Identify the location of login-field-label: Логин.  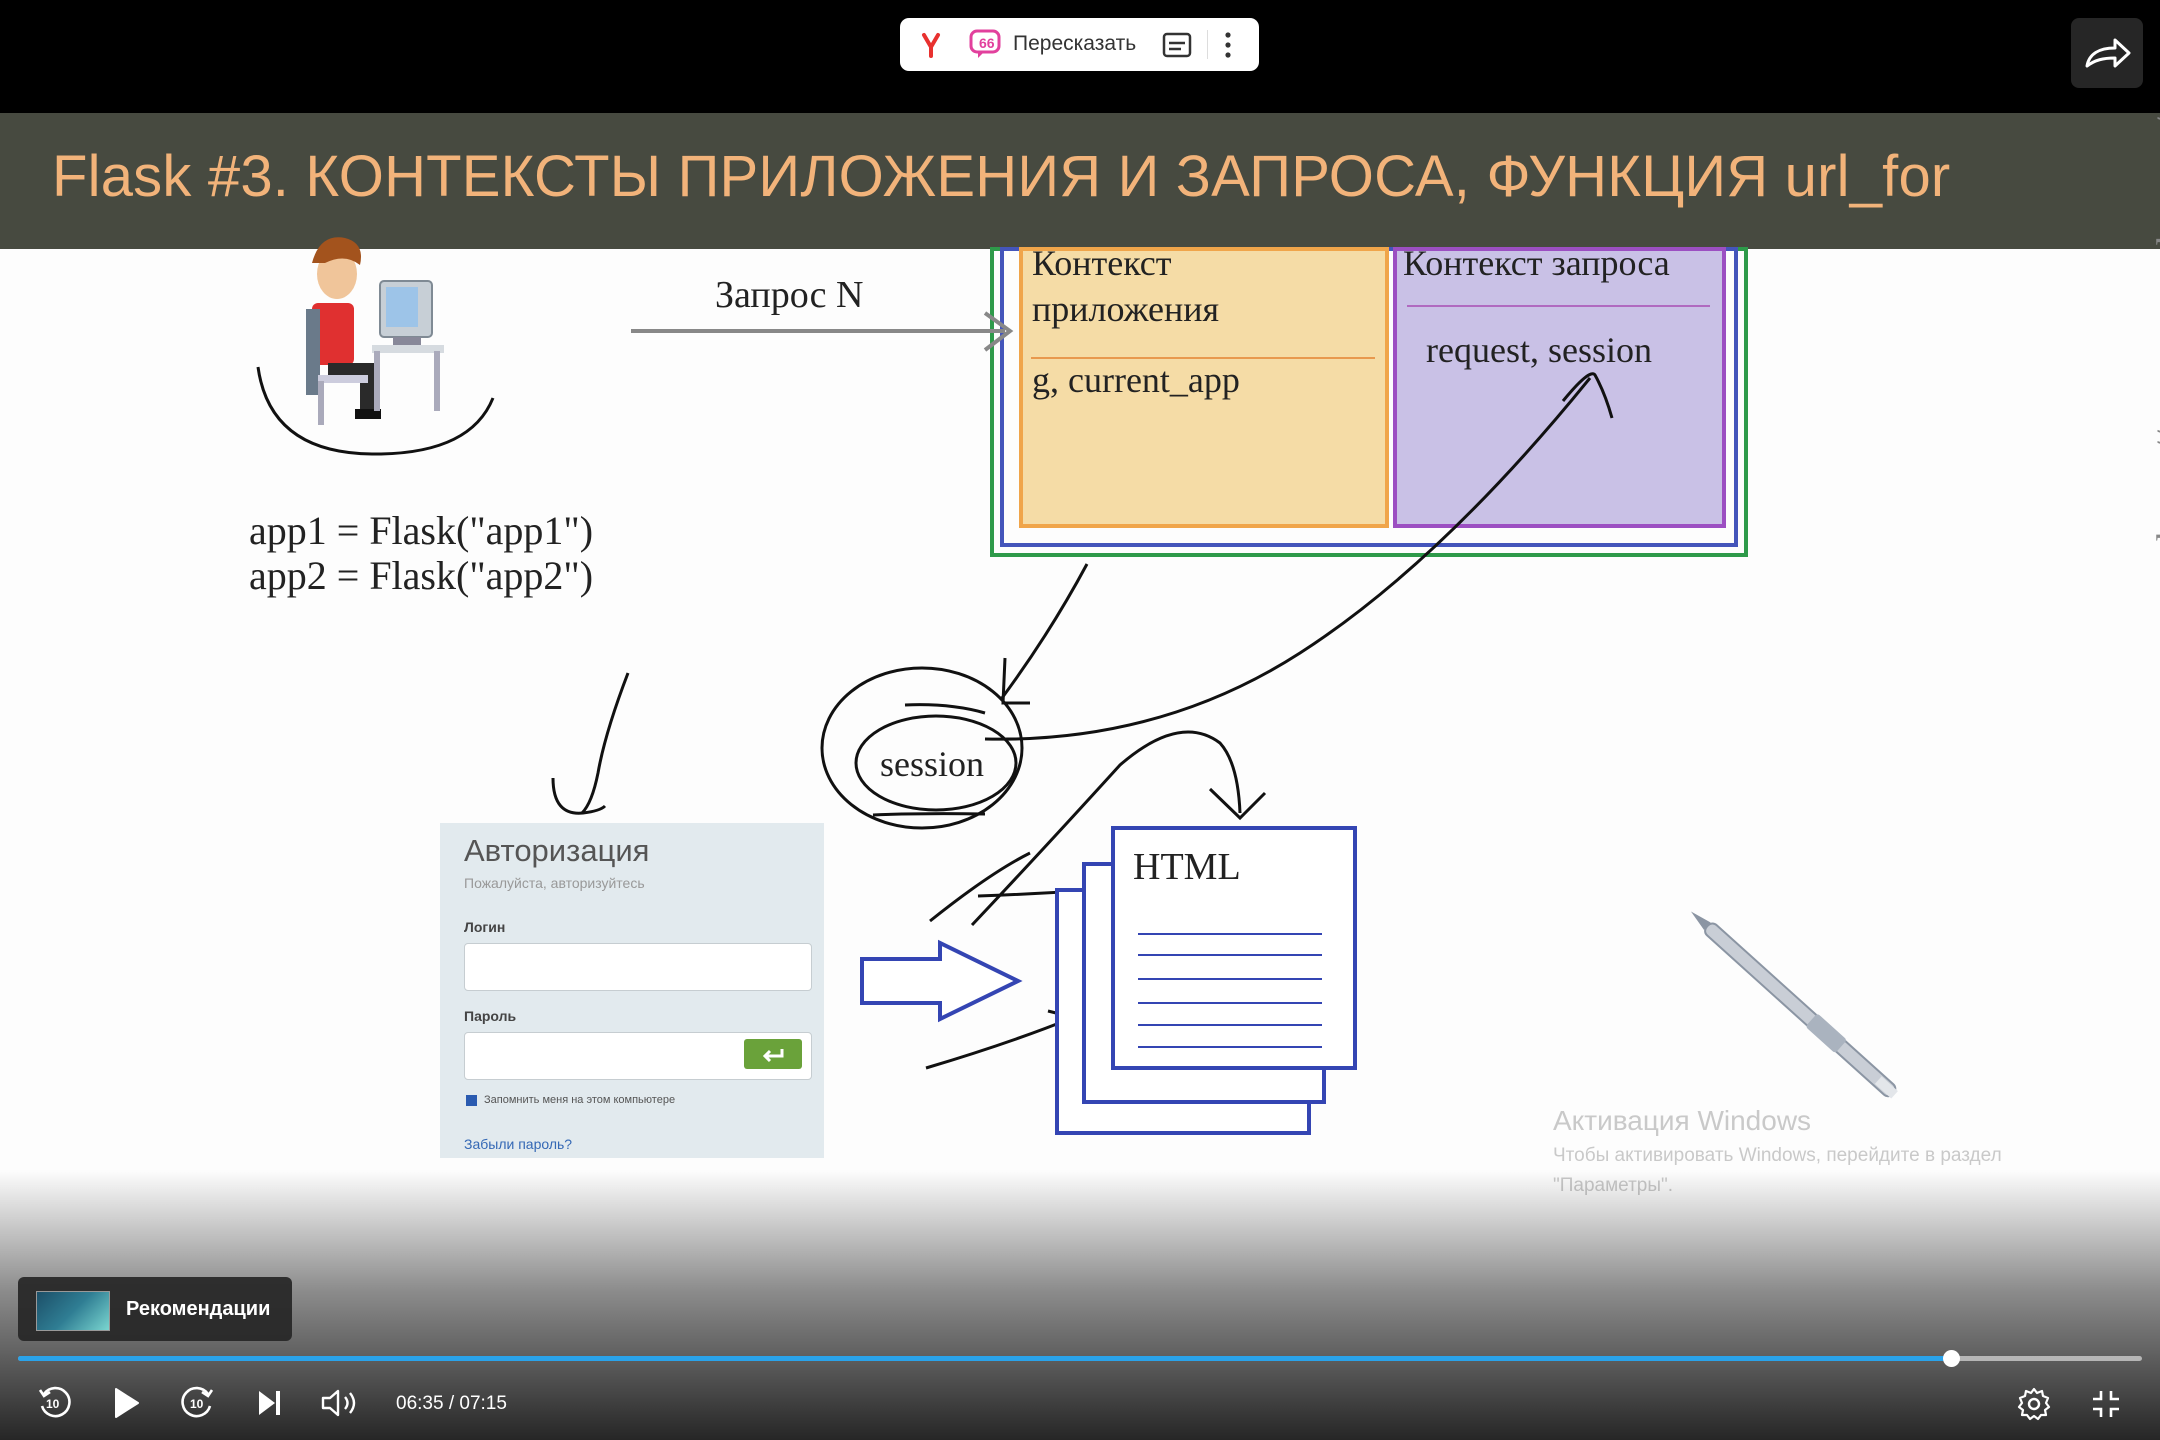
(485, 927).